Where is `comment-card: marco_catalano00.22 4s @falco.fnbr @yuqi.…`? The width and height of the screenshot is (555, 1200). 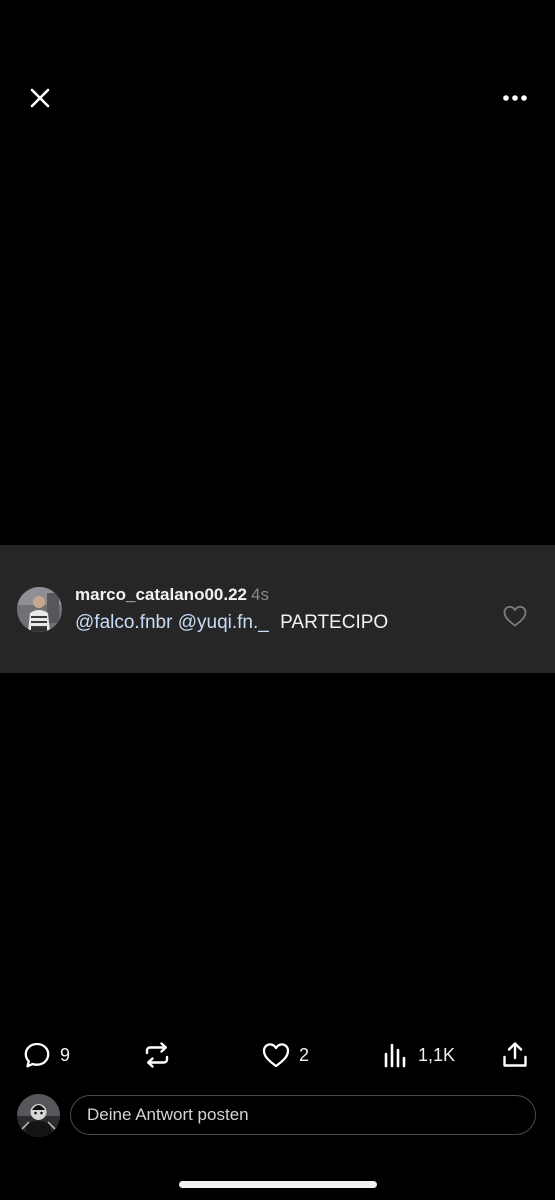
comment-card: marco_catalano00.22 4s @falco.fnbr @yuqi.… is located at coordinates (277, 609).